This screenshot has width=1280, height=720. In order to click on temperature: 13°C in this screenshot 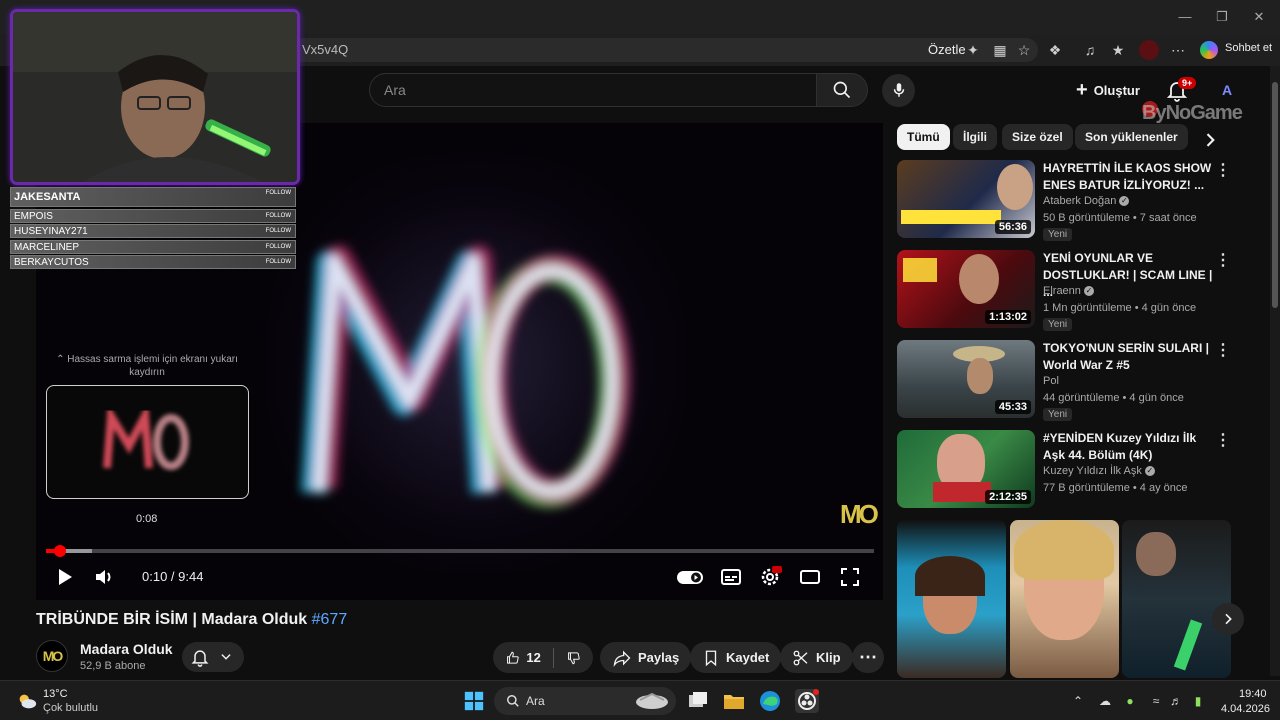, I will do `click(55, 694)`.